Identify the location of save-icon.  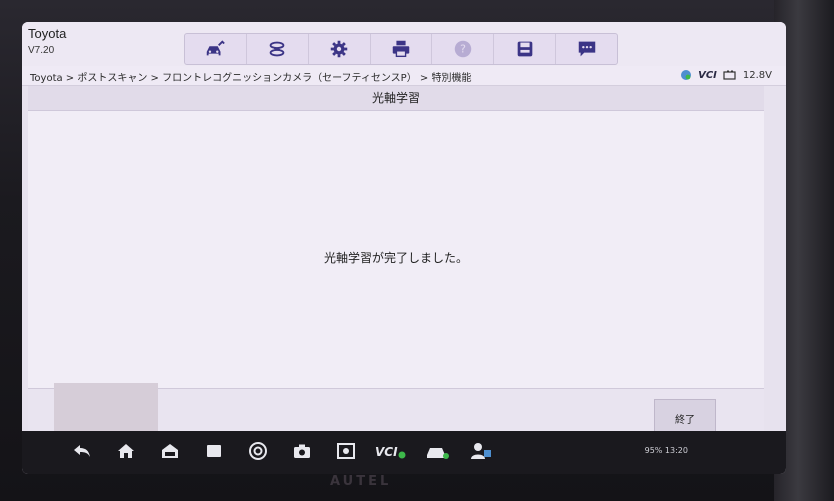
(525, 49).